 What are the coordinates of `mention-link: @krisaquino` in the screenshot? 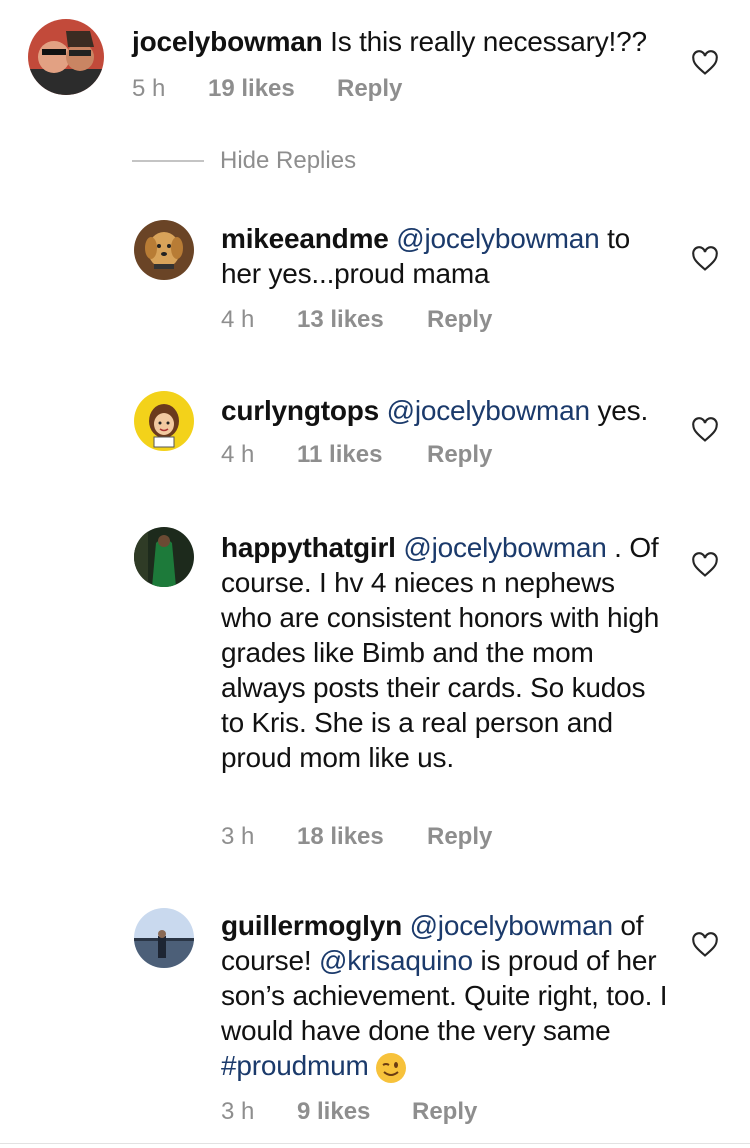 It's located at (396, 960).